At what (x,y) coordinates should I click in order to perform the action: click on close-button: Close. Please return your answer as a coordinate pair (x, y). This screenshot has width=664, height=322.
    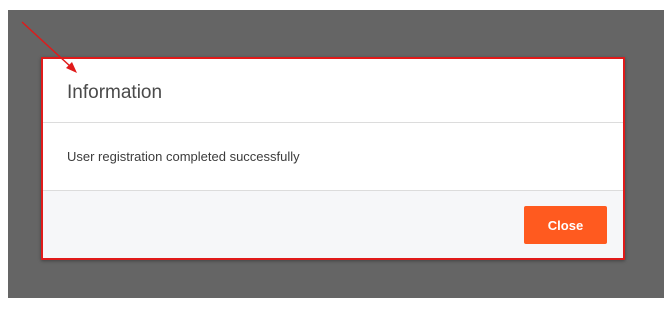
    Looking at the image, I should click on (565, 225).